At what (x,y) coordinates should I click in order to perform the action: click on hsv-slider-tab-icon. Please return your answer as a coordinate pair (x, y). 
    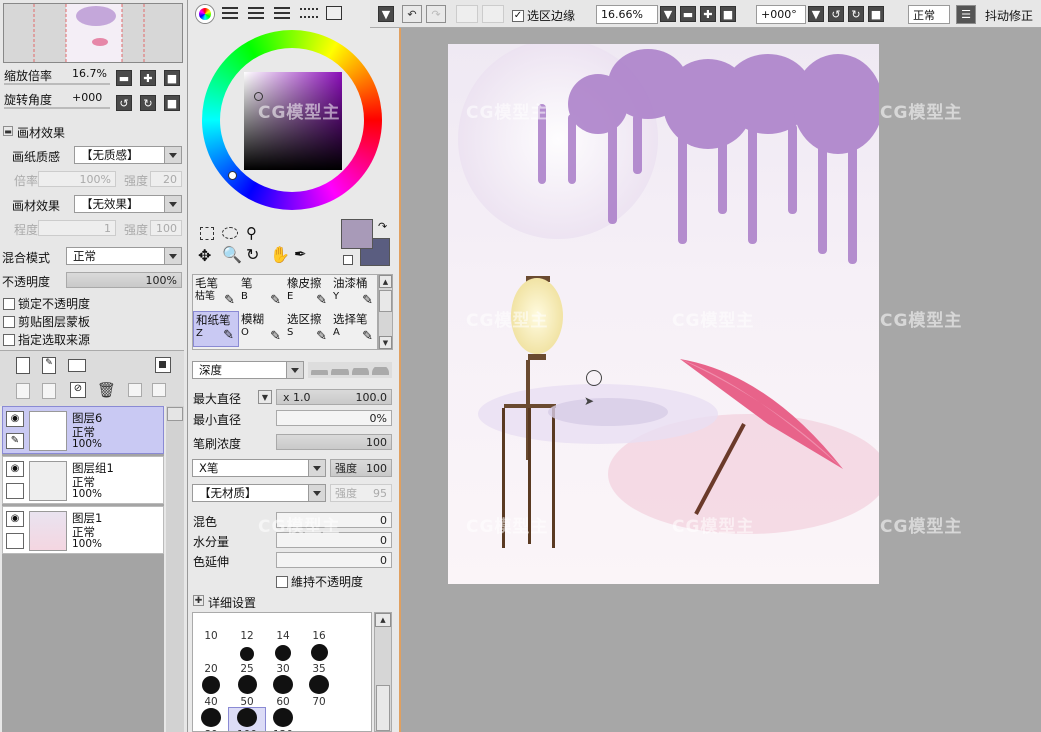
    Looking at the image, I should click on (256, 13).